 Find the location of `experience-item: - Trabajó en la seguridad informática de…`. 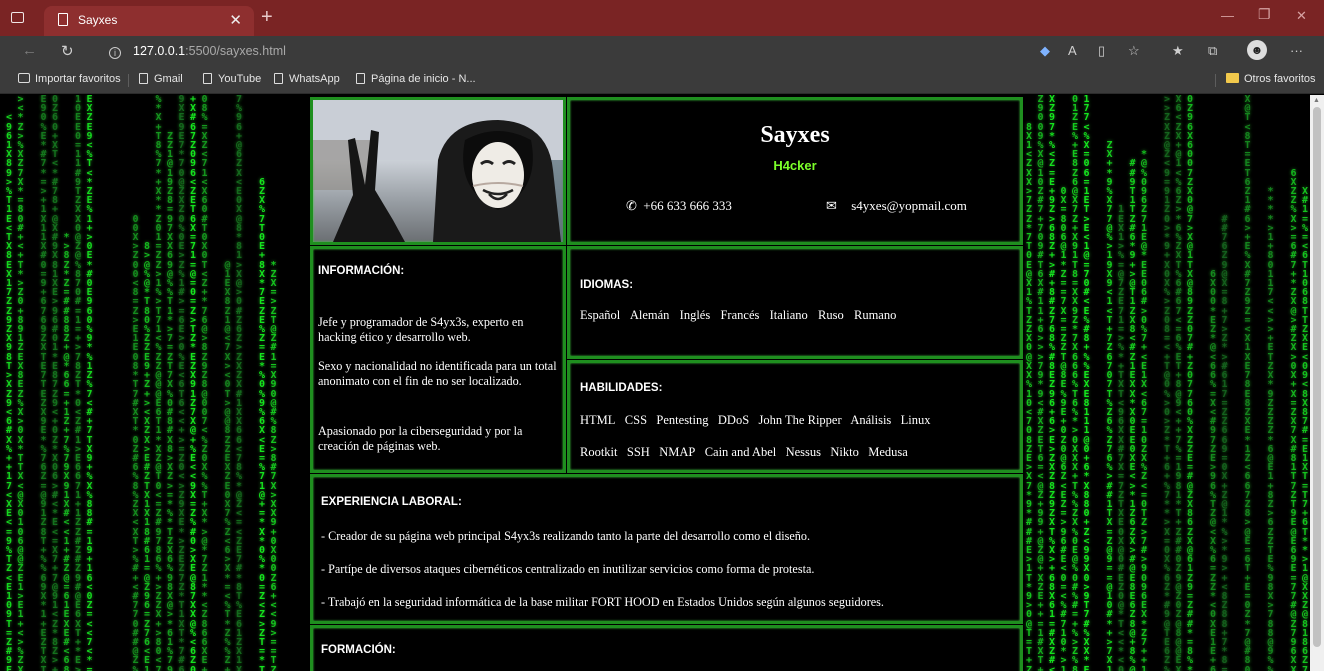

experience-item: - Trabajó en la seguridad informática de… is located at coordinates (602, 602).